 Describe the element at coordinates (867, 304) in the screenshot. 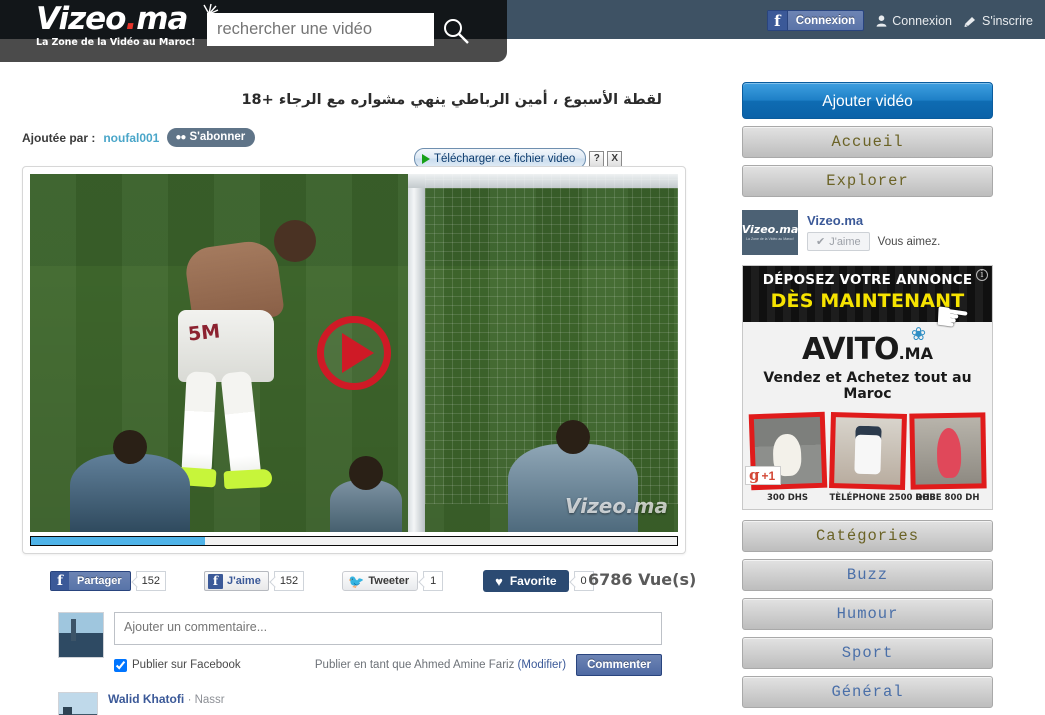

I see `ad-header-strip: DÉPOSEZ VOTRE ANNONCE DÈS MAINTENANT i ☛` at that location.